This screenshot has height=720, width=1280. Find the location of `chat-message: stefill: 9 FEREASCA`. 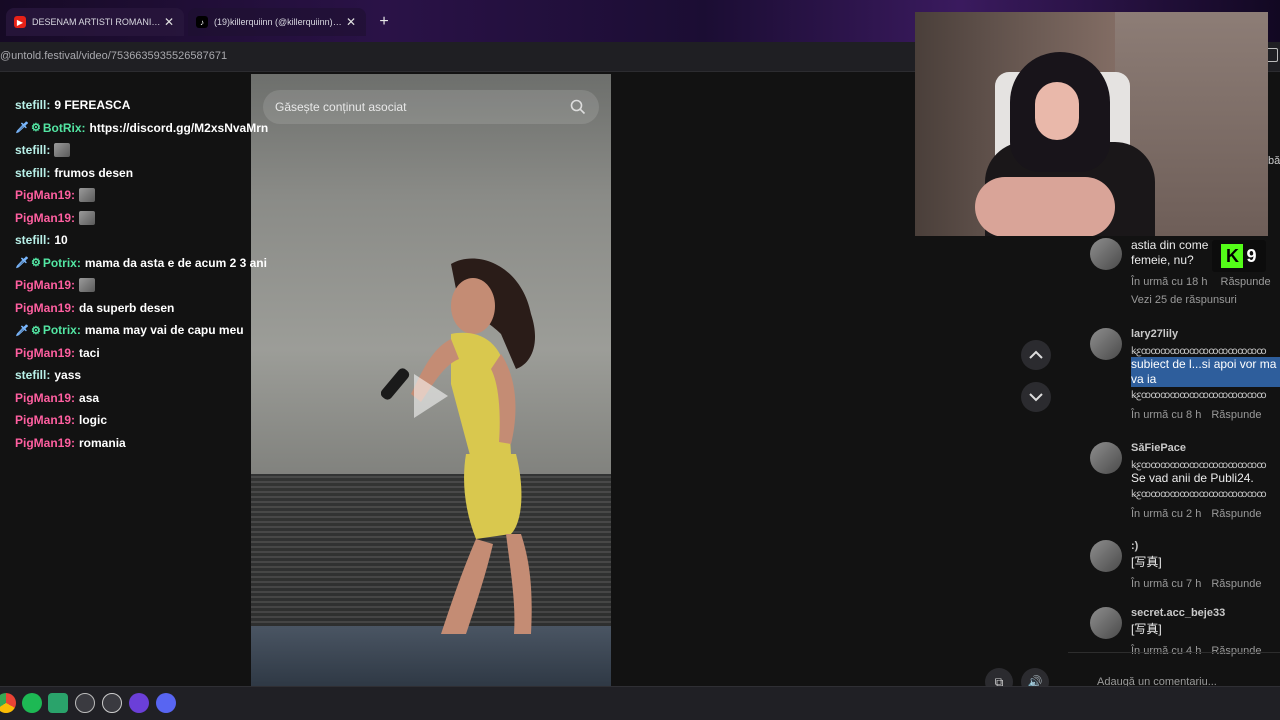

chat-message: stefill: 9 FEREASCA is located at coordinates (135, 105).